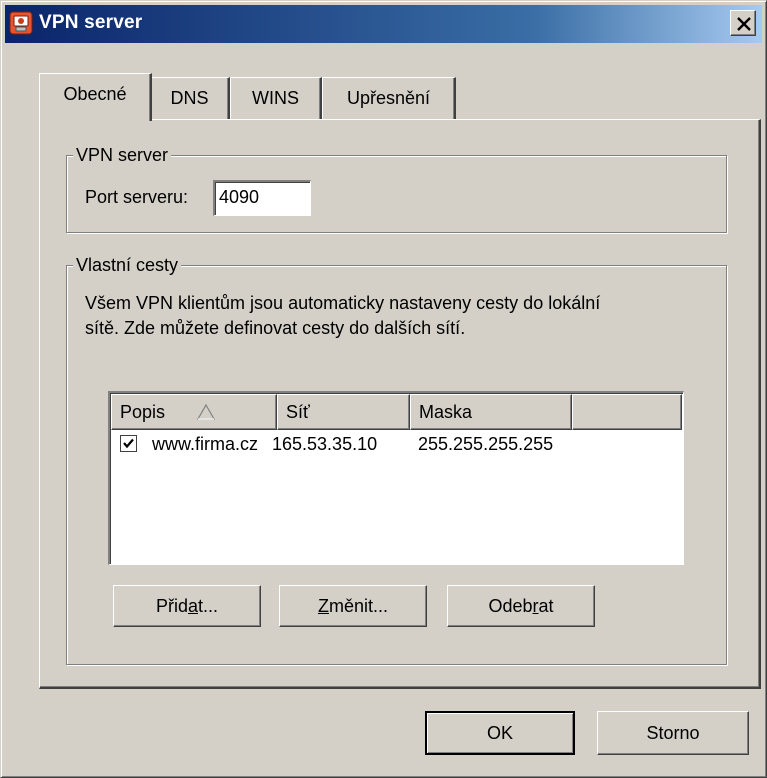 The height and width of the screenshot is (778, 767). I want to click on tab-upresneni: Upřesnění, so click(389, 98).